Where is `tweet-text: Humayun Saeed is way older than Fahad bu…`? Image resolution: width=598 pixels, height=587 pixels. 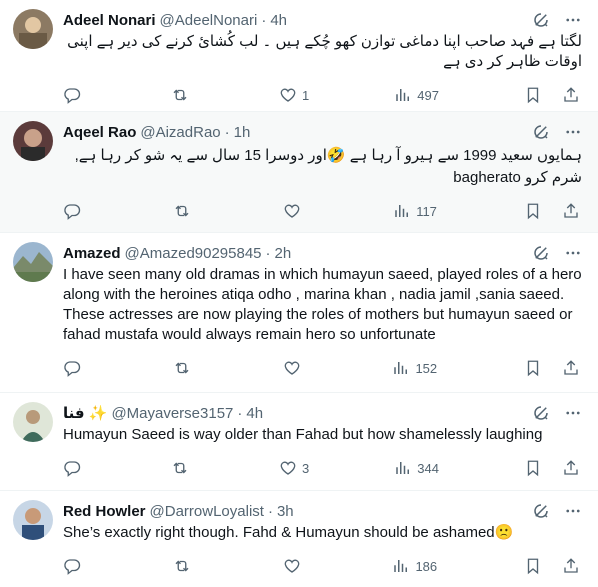
tweet-text: Humayun Saeed is way older than Fahad bu… is located at coordinates (303, 434).